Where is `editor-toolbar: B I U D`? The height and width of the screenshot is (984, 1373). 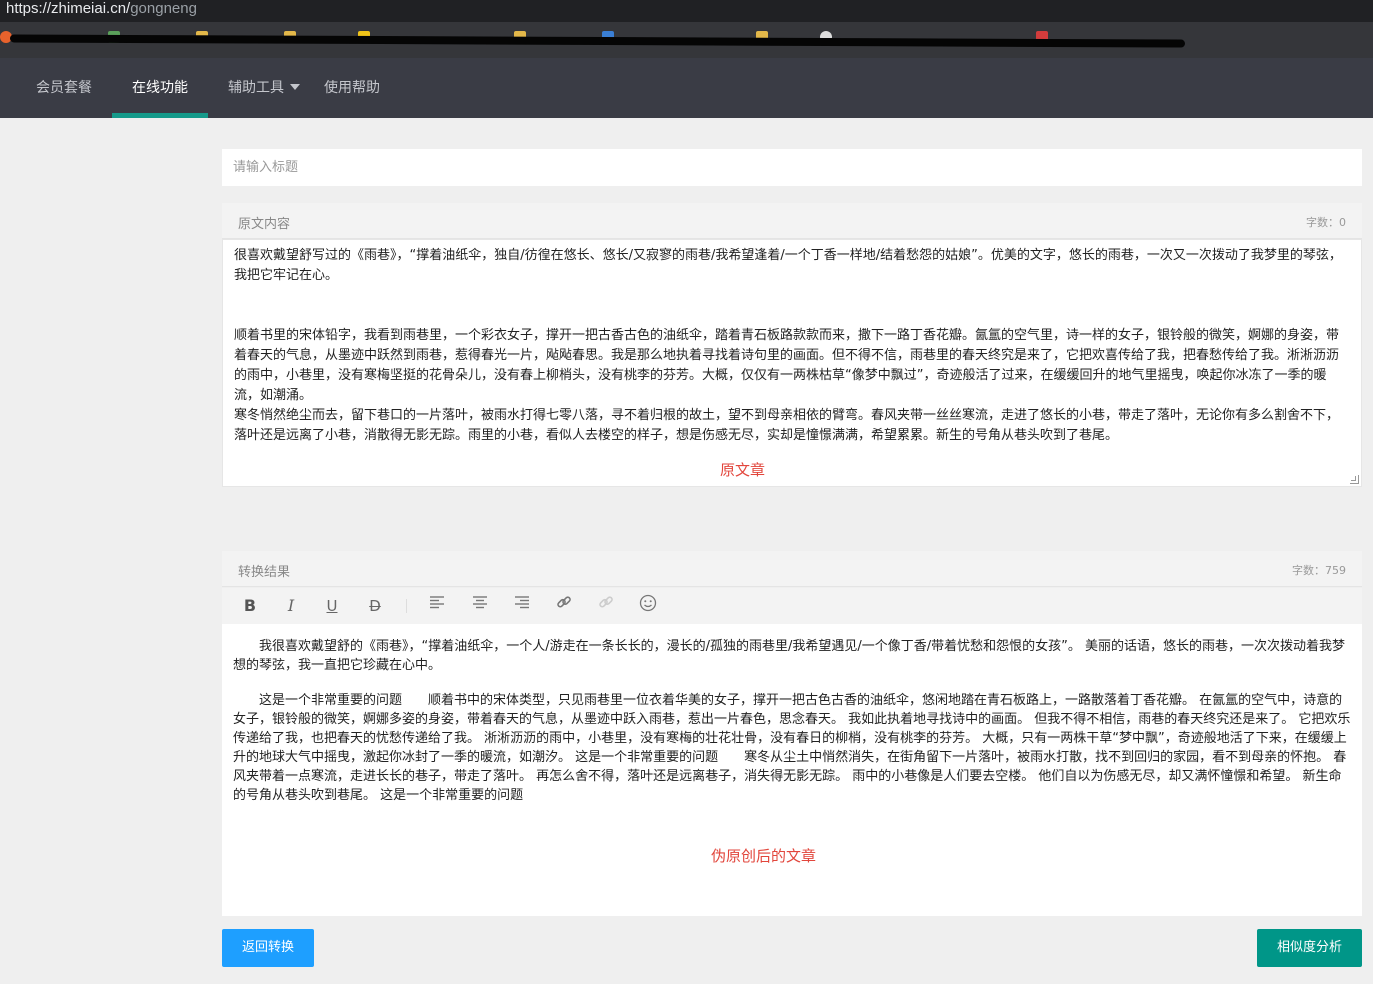
editor-toolbar: B I U D is located at coordinates (792, 606).